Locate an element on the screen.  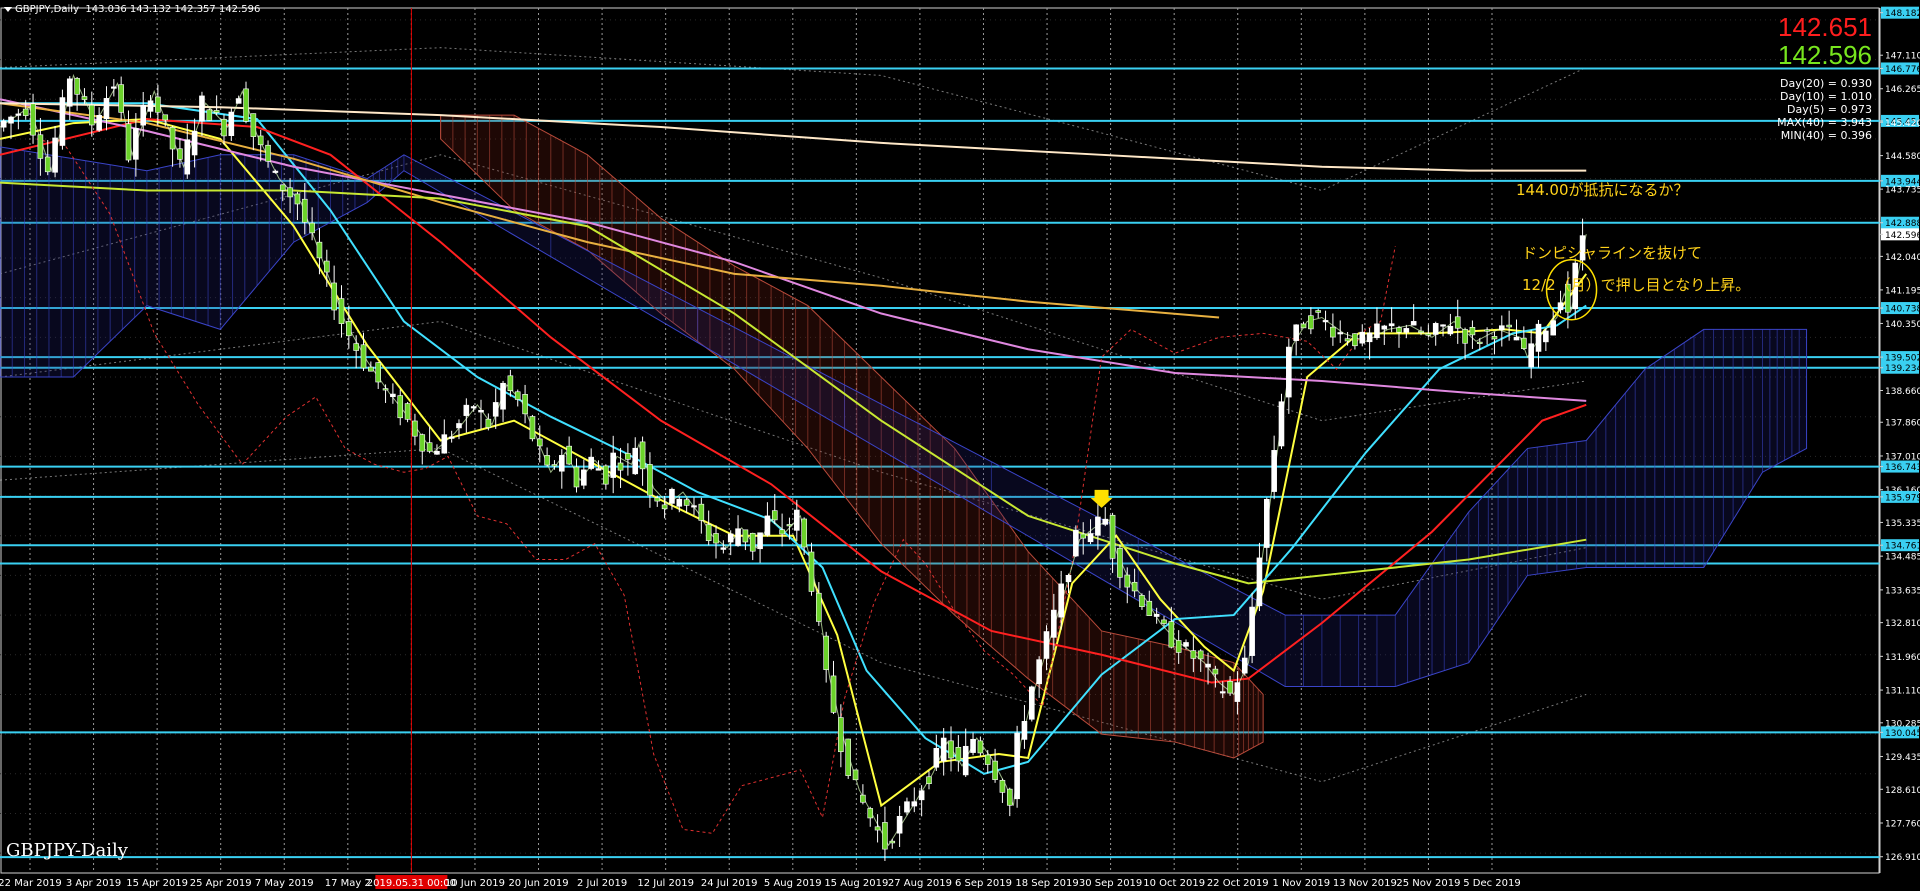
price-tick-label: 131.960 is located at coordinates (1902, 658).